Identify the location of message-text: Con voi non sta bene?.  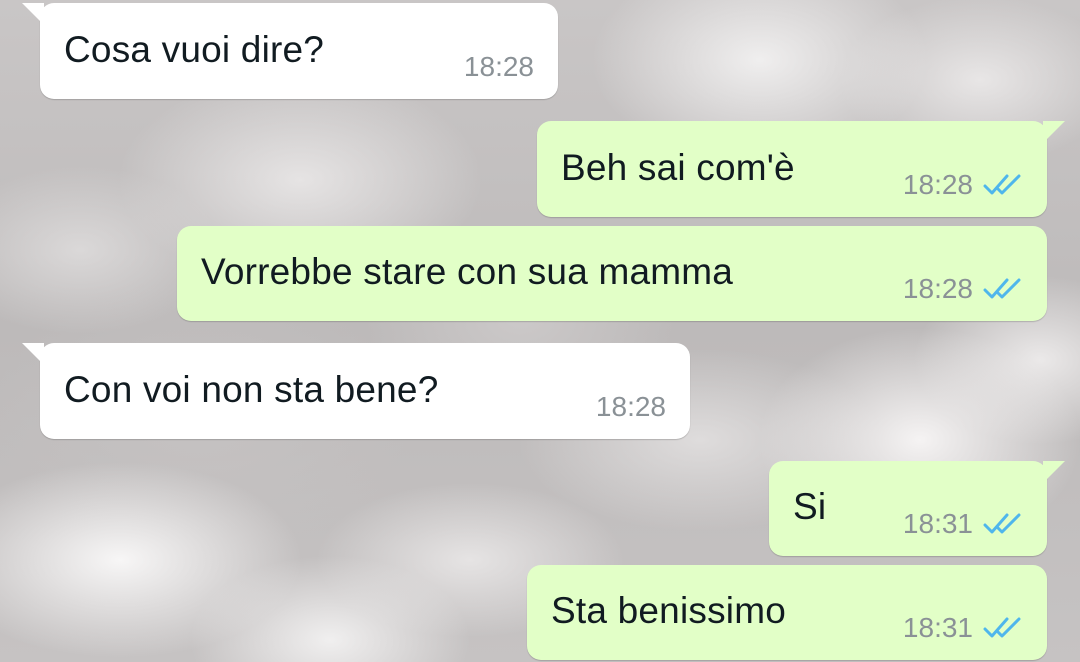
(251, 389).